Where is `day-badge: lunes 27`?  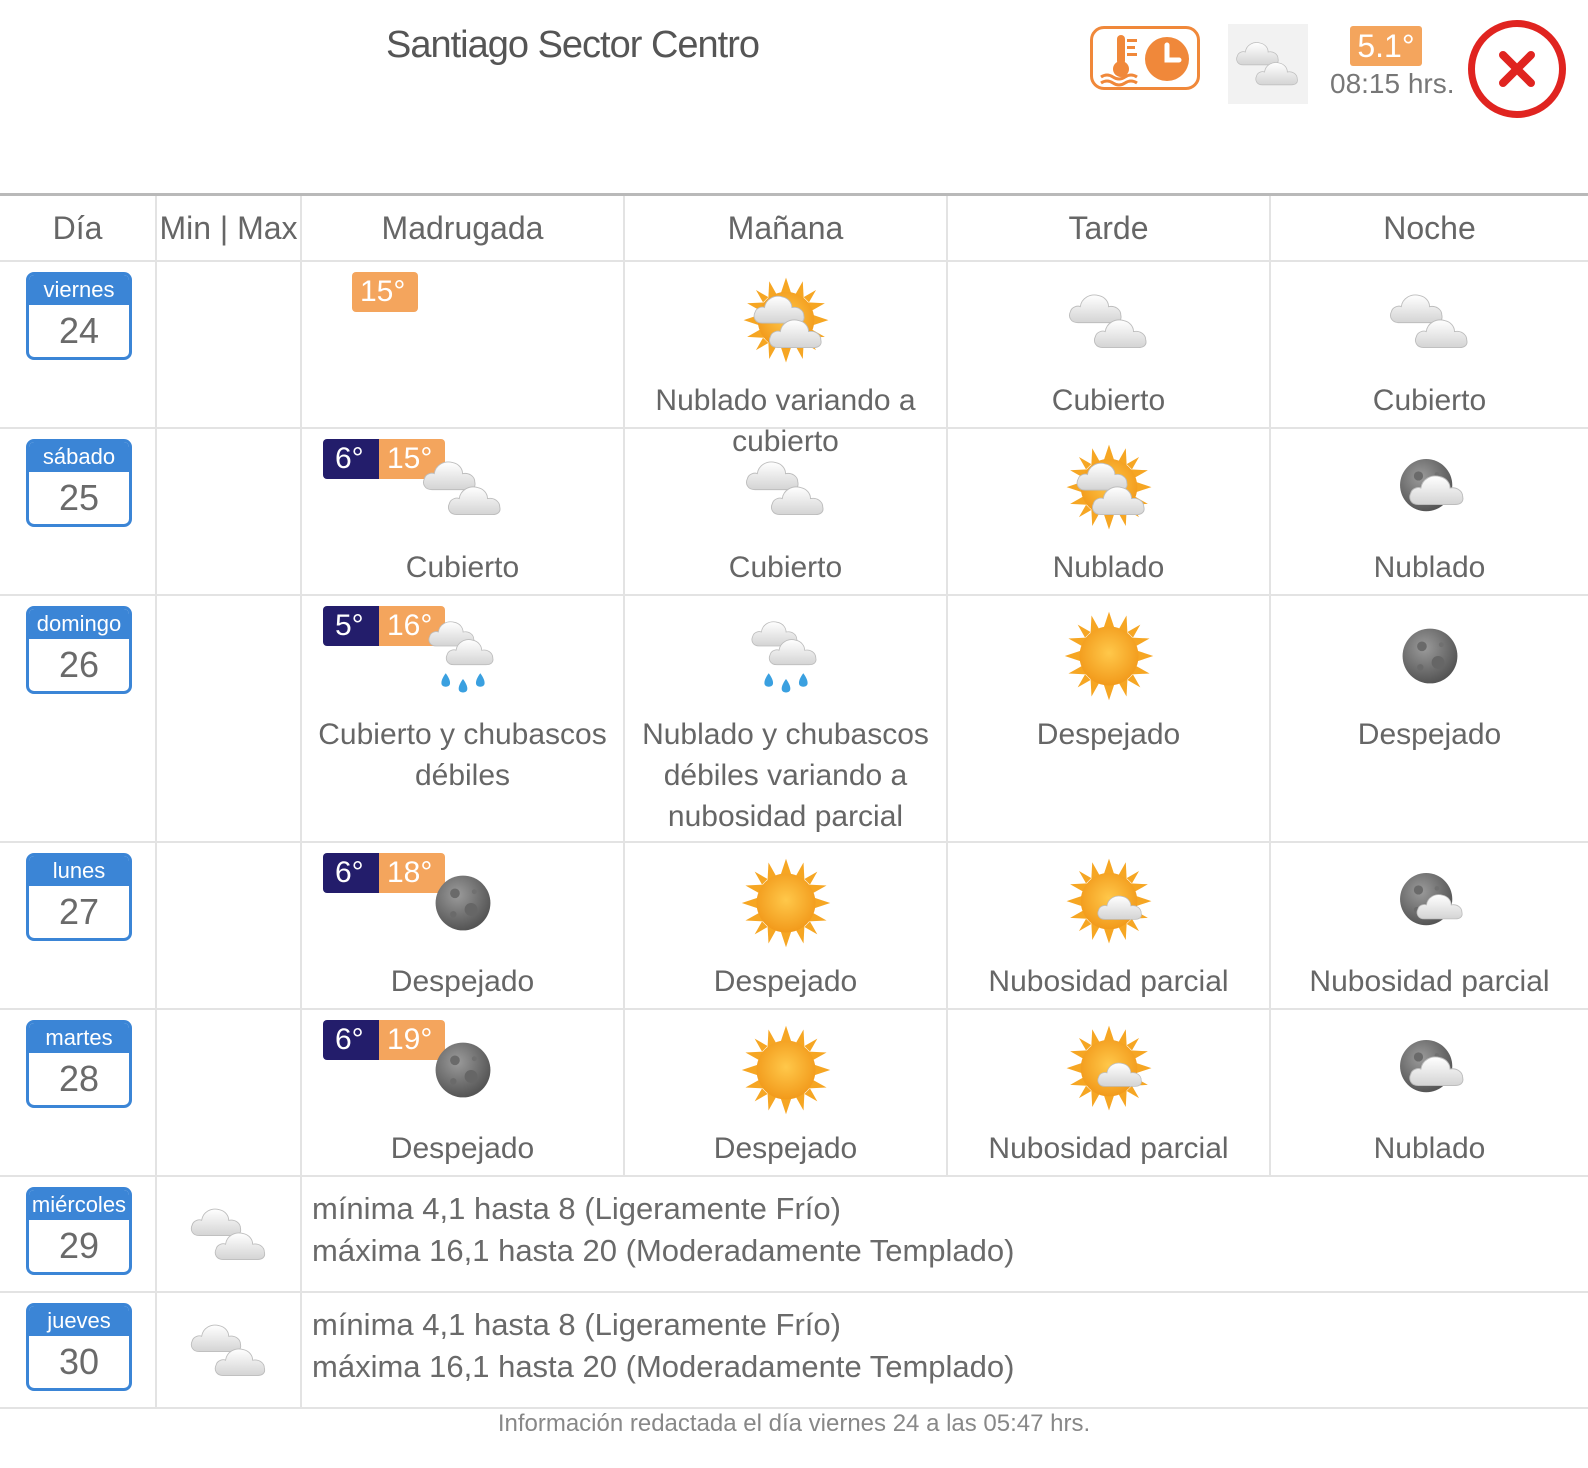 day-badge: lunes 27 is located at coordinates (79, 897).